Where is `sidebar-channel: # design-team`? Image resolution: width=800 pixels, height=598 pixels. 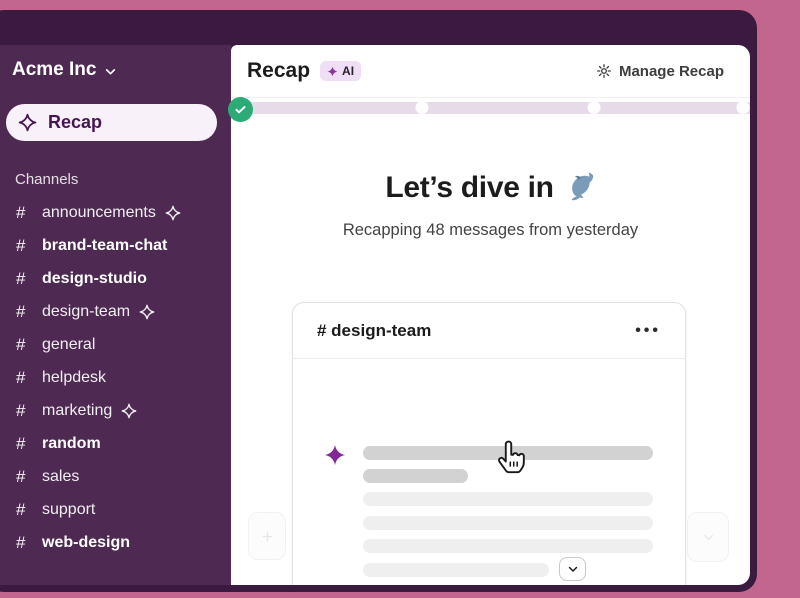
sidebar-channel: # design-team is located at coordinates (115, 311).